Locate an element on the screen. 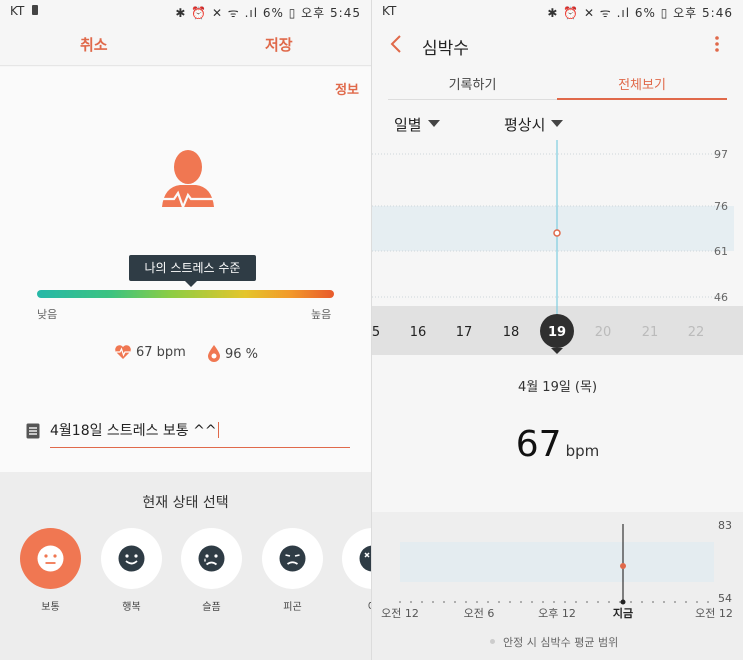 This screenshot has height=660, width=743. day-label: 17 is located at coordinates (464, 332).